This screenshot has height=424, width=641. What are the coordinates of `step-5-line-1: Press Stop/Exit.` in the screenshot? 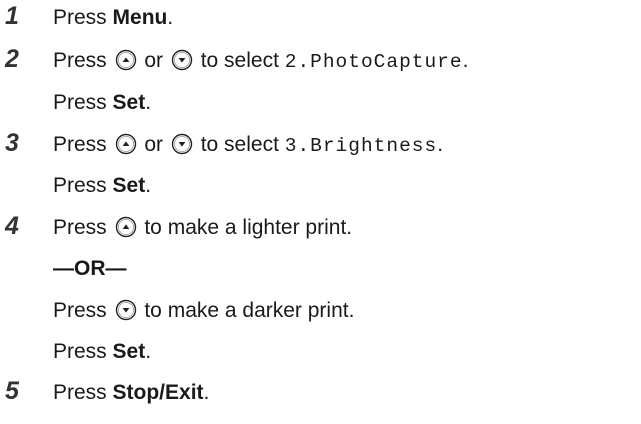 It's located at (131, 393).